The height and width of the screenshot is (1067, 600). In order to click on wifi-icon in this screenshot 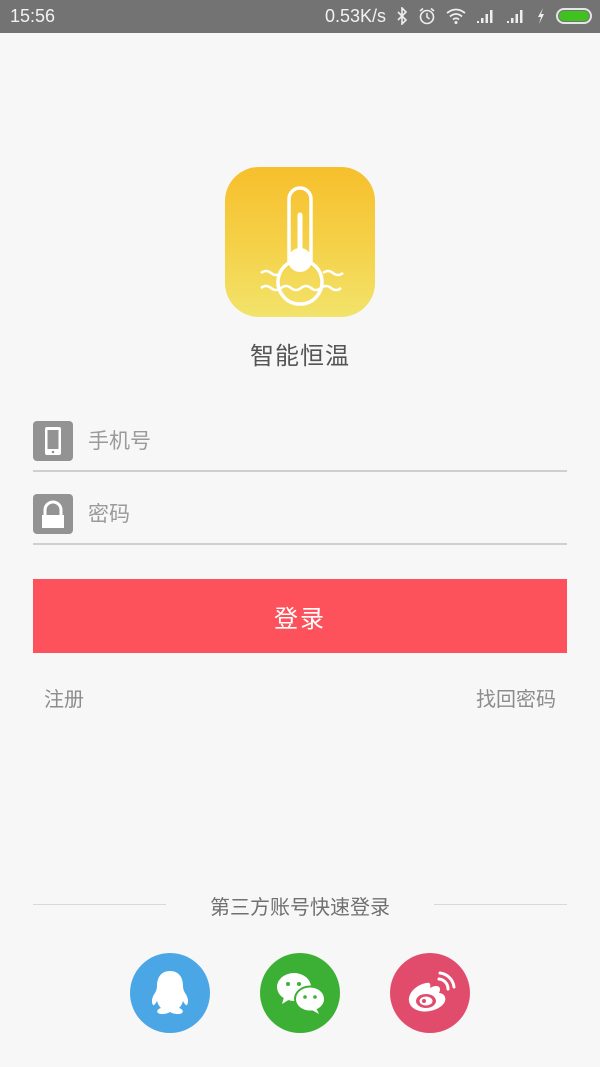, I will do `click(456, 16)`.